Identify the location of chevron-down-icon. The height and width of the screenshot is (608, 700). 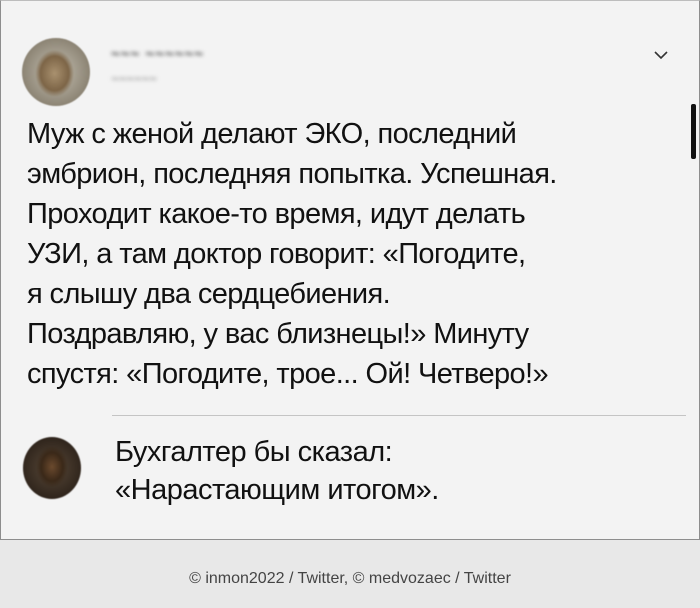
(661, 55).